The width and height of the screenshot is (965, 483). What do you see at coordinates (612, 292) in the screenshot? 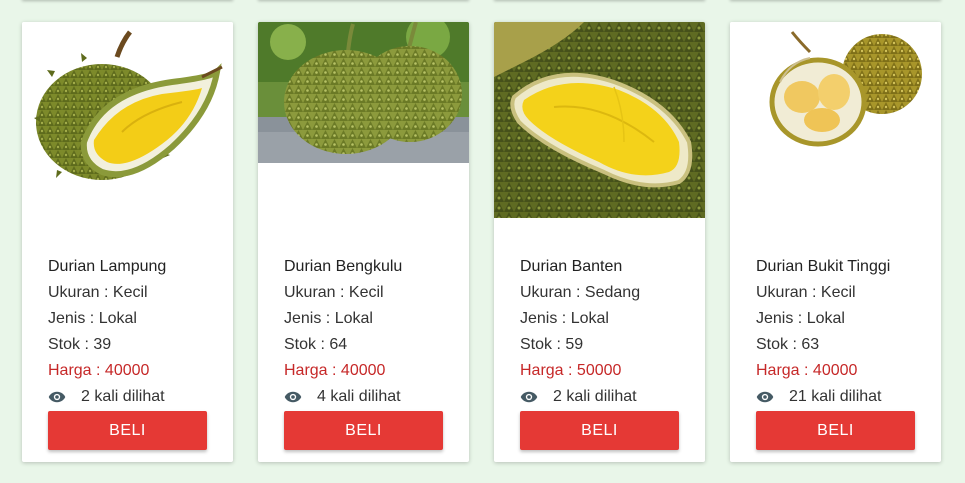
I see `size-value: Sedang` at bounding box center [612, 292].